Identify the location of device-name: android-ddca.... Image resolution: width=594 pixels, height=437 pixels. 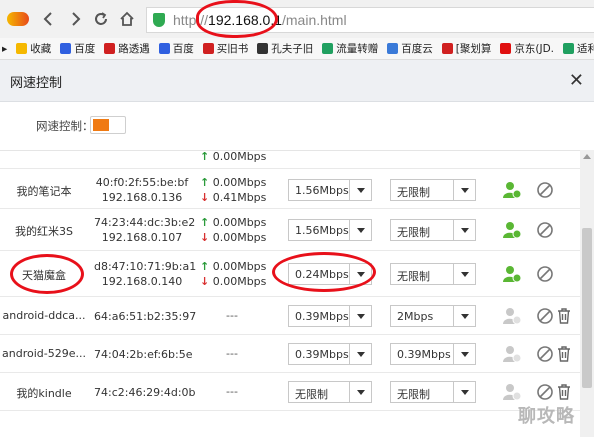
(44, 315).